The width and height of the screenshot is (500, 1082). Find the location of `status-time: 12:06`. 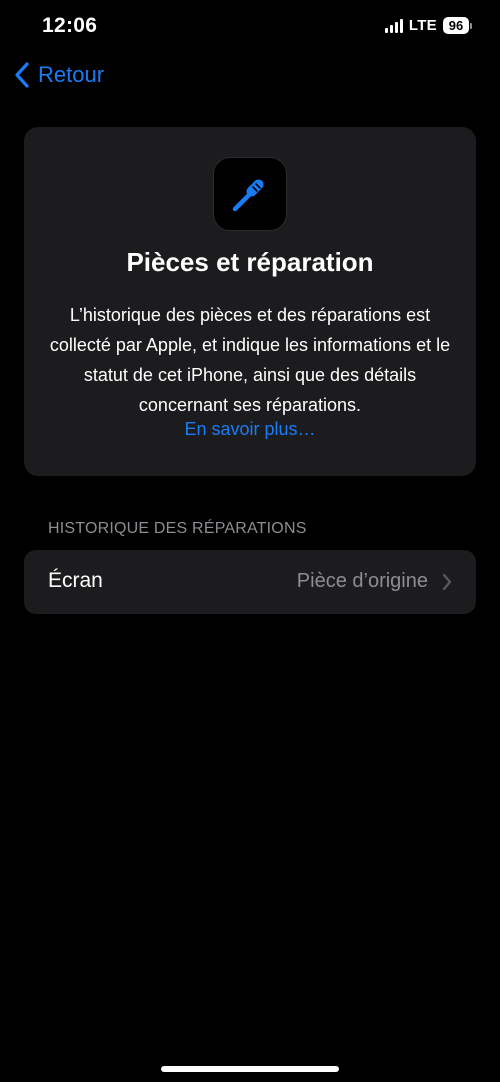

status-time: 12:06 is located at coordinates (70, 25).